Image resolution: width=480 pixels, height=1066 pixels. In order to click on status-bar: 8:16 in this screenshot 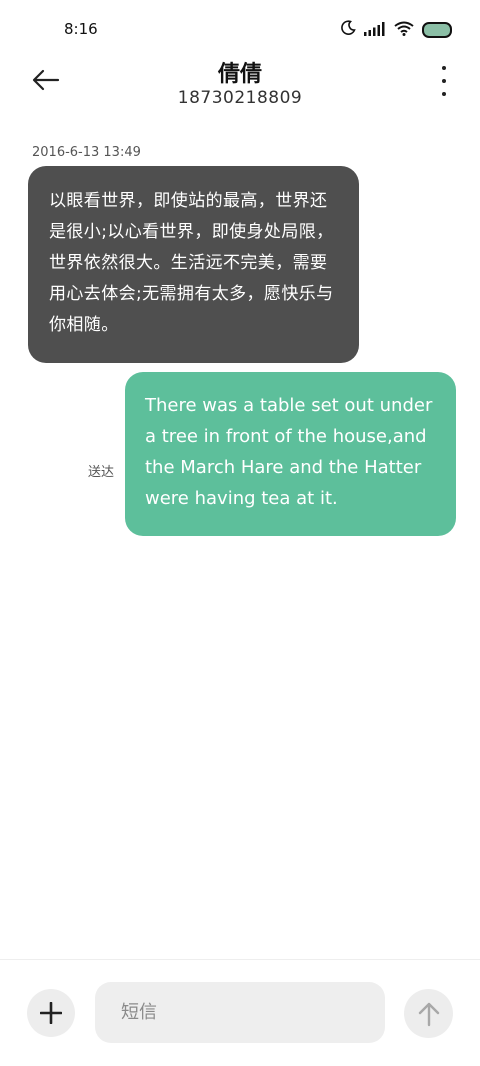, I will do `click(240, 30)`.